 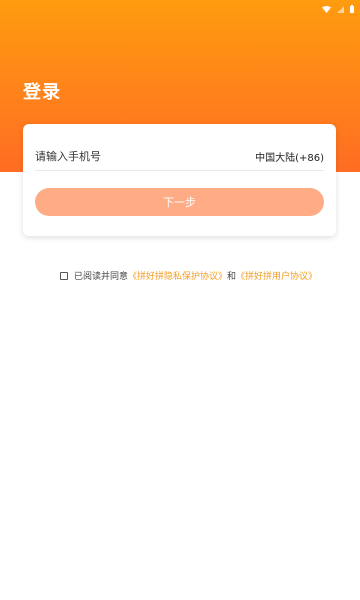 What do you see at coordinates (64, 275) in the screenshot?
I see `agreement-checkbox` at bounding box center [64, 275].